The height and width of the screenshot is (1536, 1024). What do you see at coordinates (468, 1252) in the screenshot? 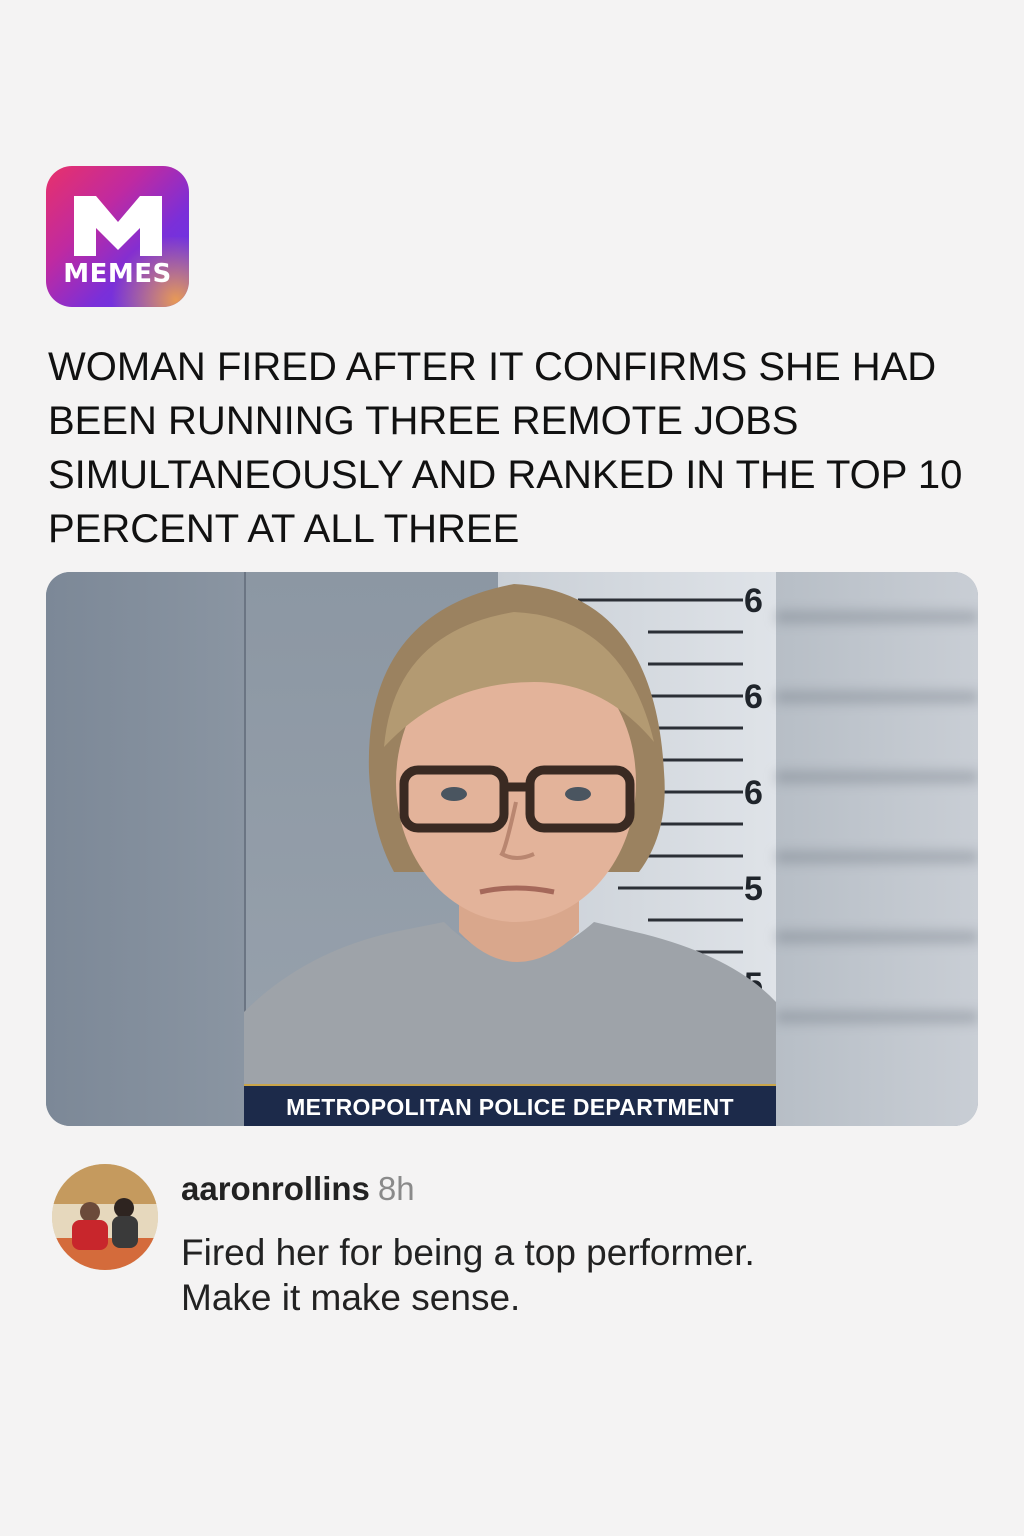
I see `comment-line: Fired her for being a top performer.` at bounding box center [468, 1252].